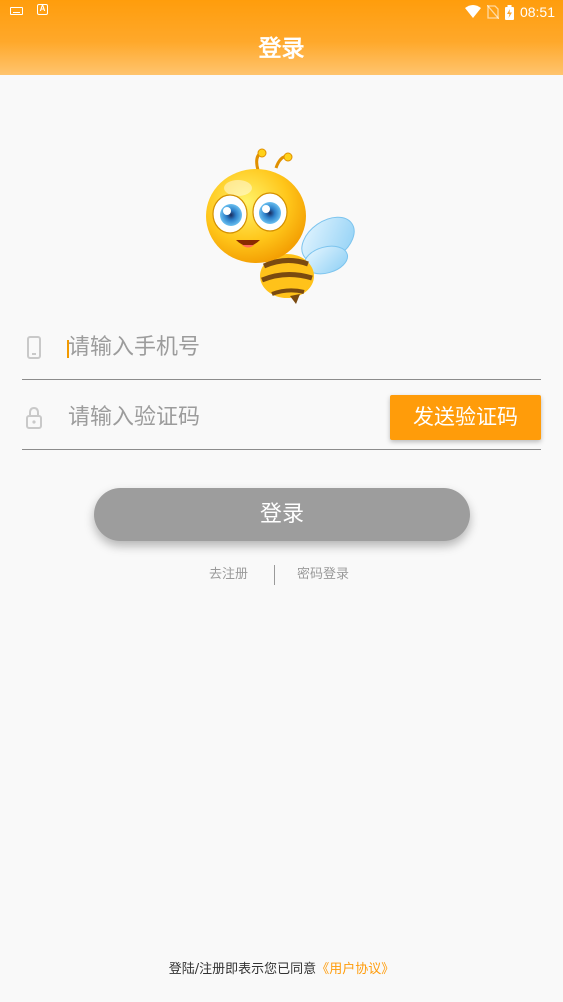 This screenshot has height=1002, width=563. I want to click on phone-input, so click(228, 347).